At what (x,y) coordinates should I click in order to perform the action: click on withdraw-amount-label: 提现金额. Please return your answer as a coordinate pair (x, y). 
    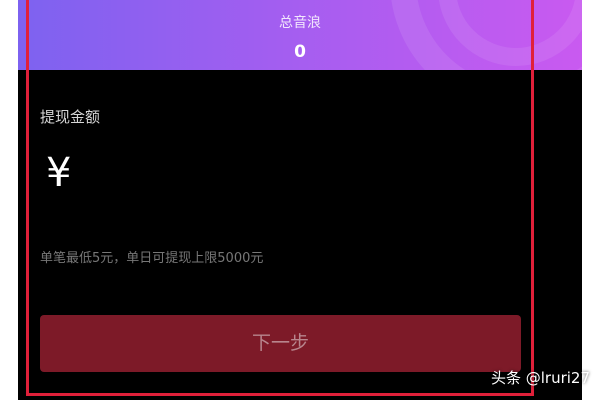
    Looking at the image, I should click on (70, 117).